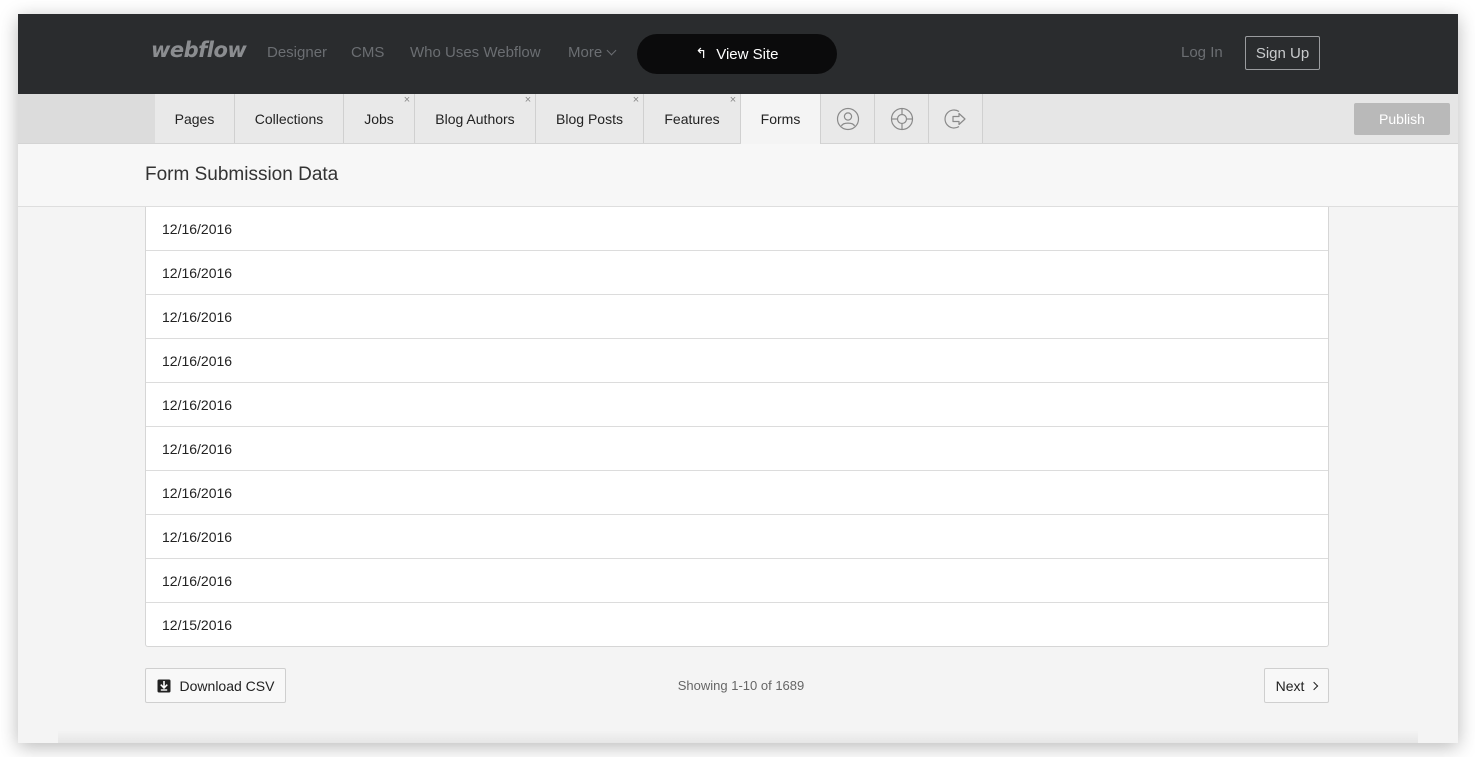 Image resolution: width=1475 pixels, height=757 pixels. I want to click on tab-label: Blog Posts, so click(589, 118).